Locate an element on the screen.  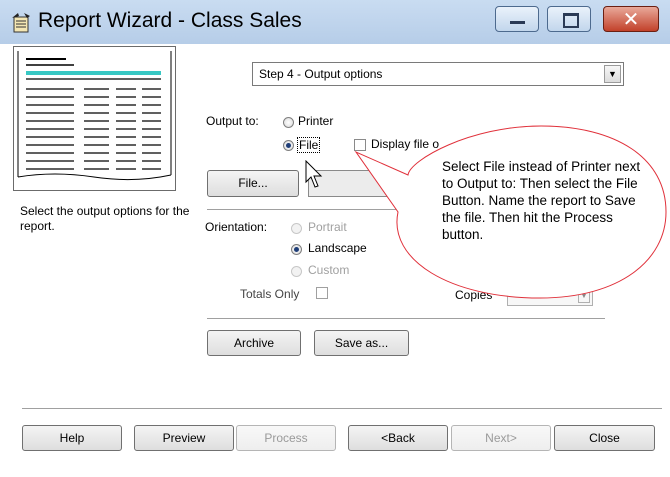
preview-button: Preview is located at coordinates (184, 438).